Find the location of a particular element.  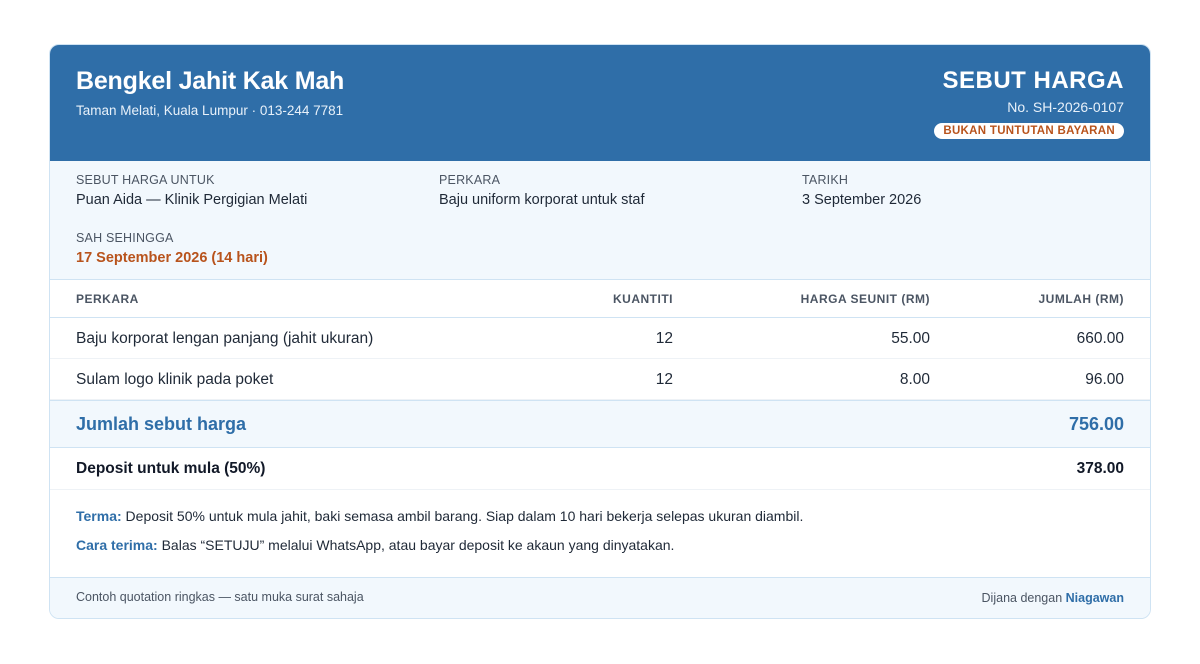

footer-credit: Dijana dengan Niagawan is located at coordinates (1053, 598).